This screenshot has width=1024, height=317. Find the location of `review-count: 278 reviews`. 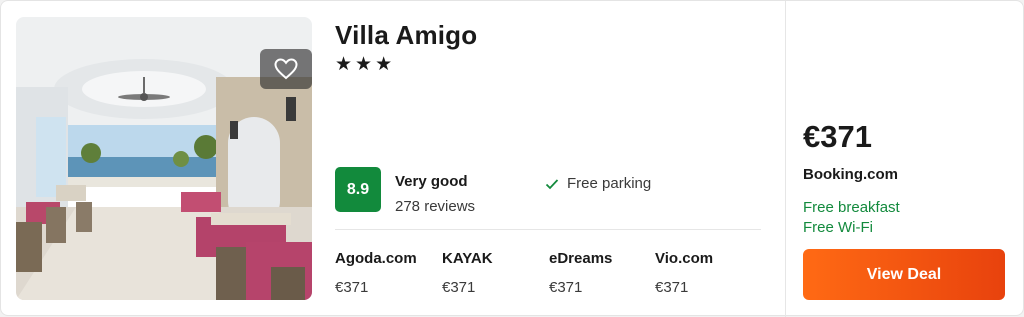

review-count: 278 reviews is located at coordinates (435, 206).